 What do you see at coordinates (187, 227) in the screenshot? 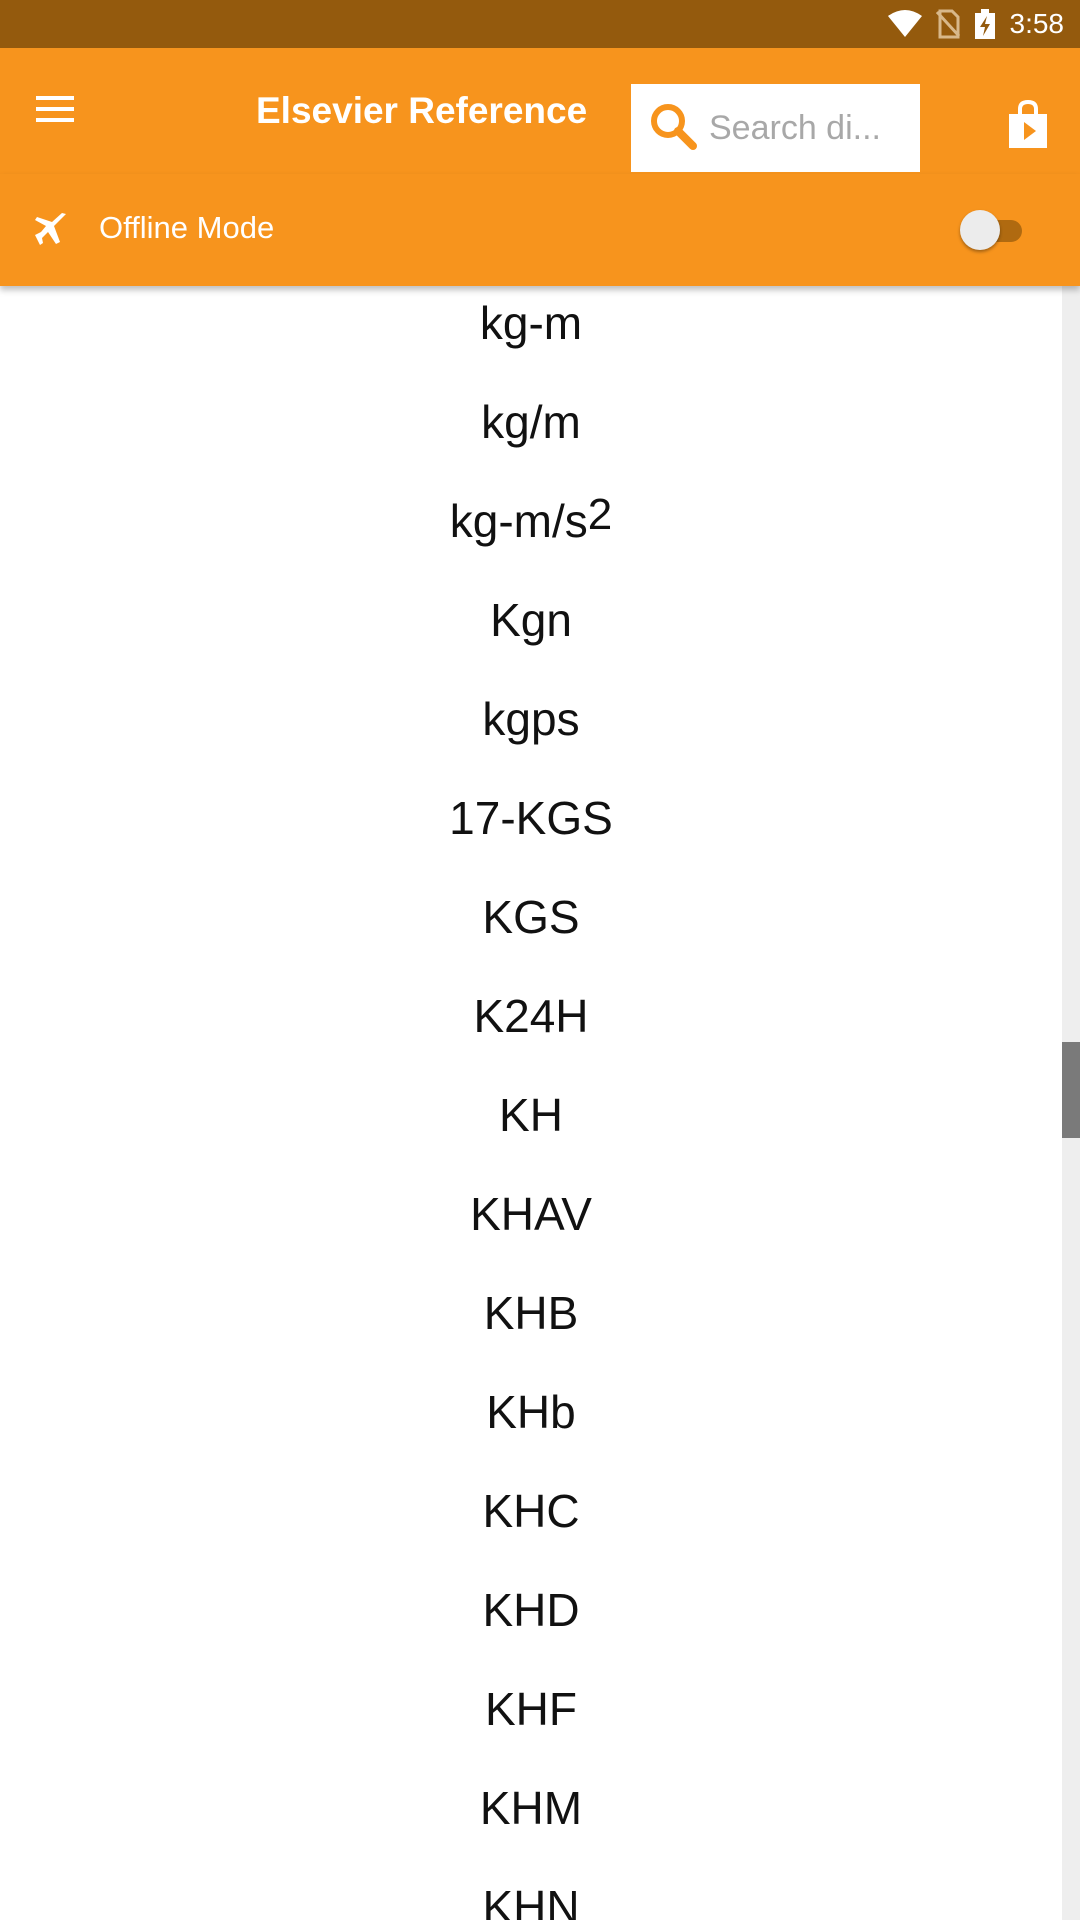
I see `offline-mode-label: Offline Mode` at bounding box center [187, 227].